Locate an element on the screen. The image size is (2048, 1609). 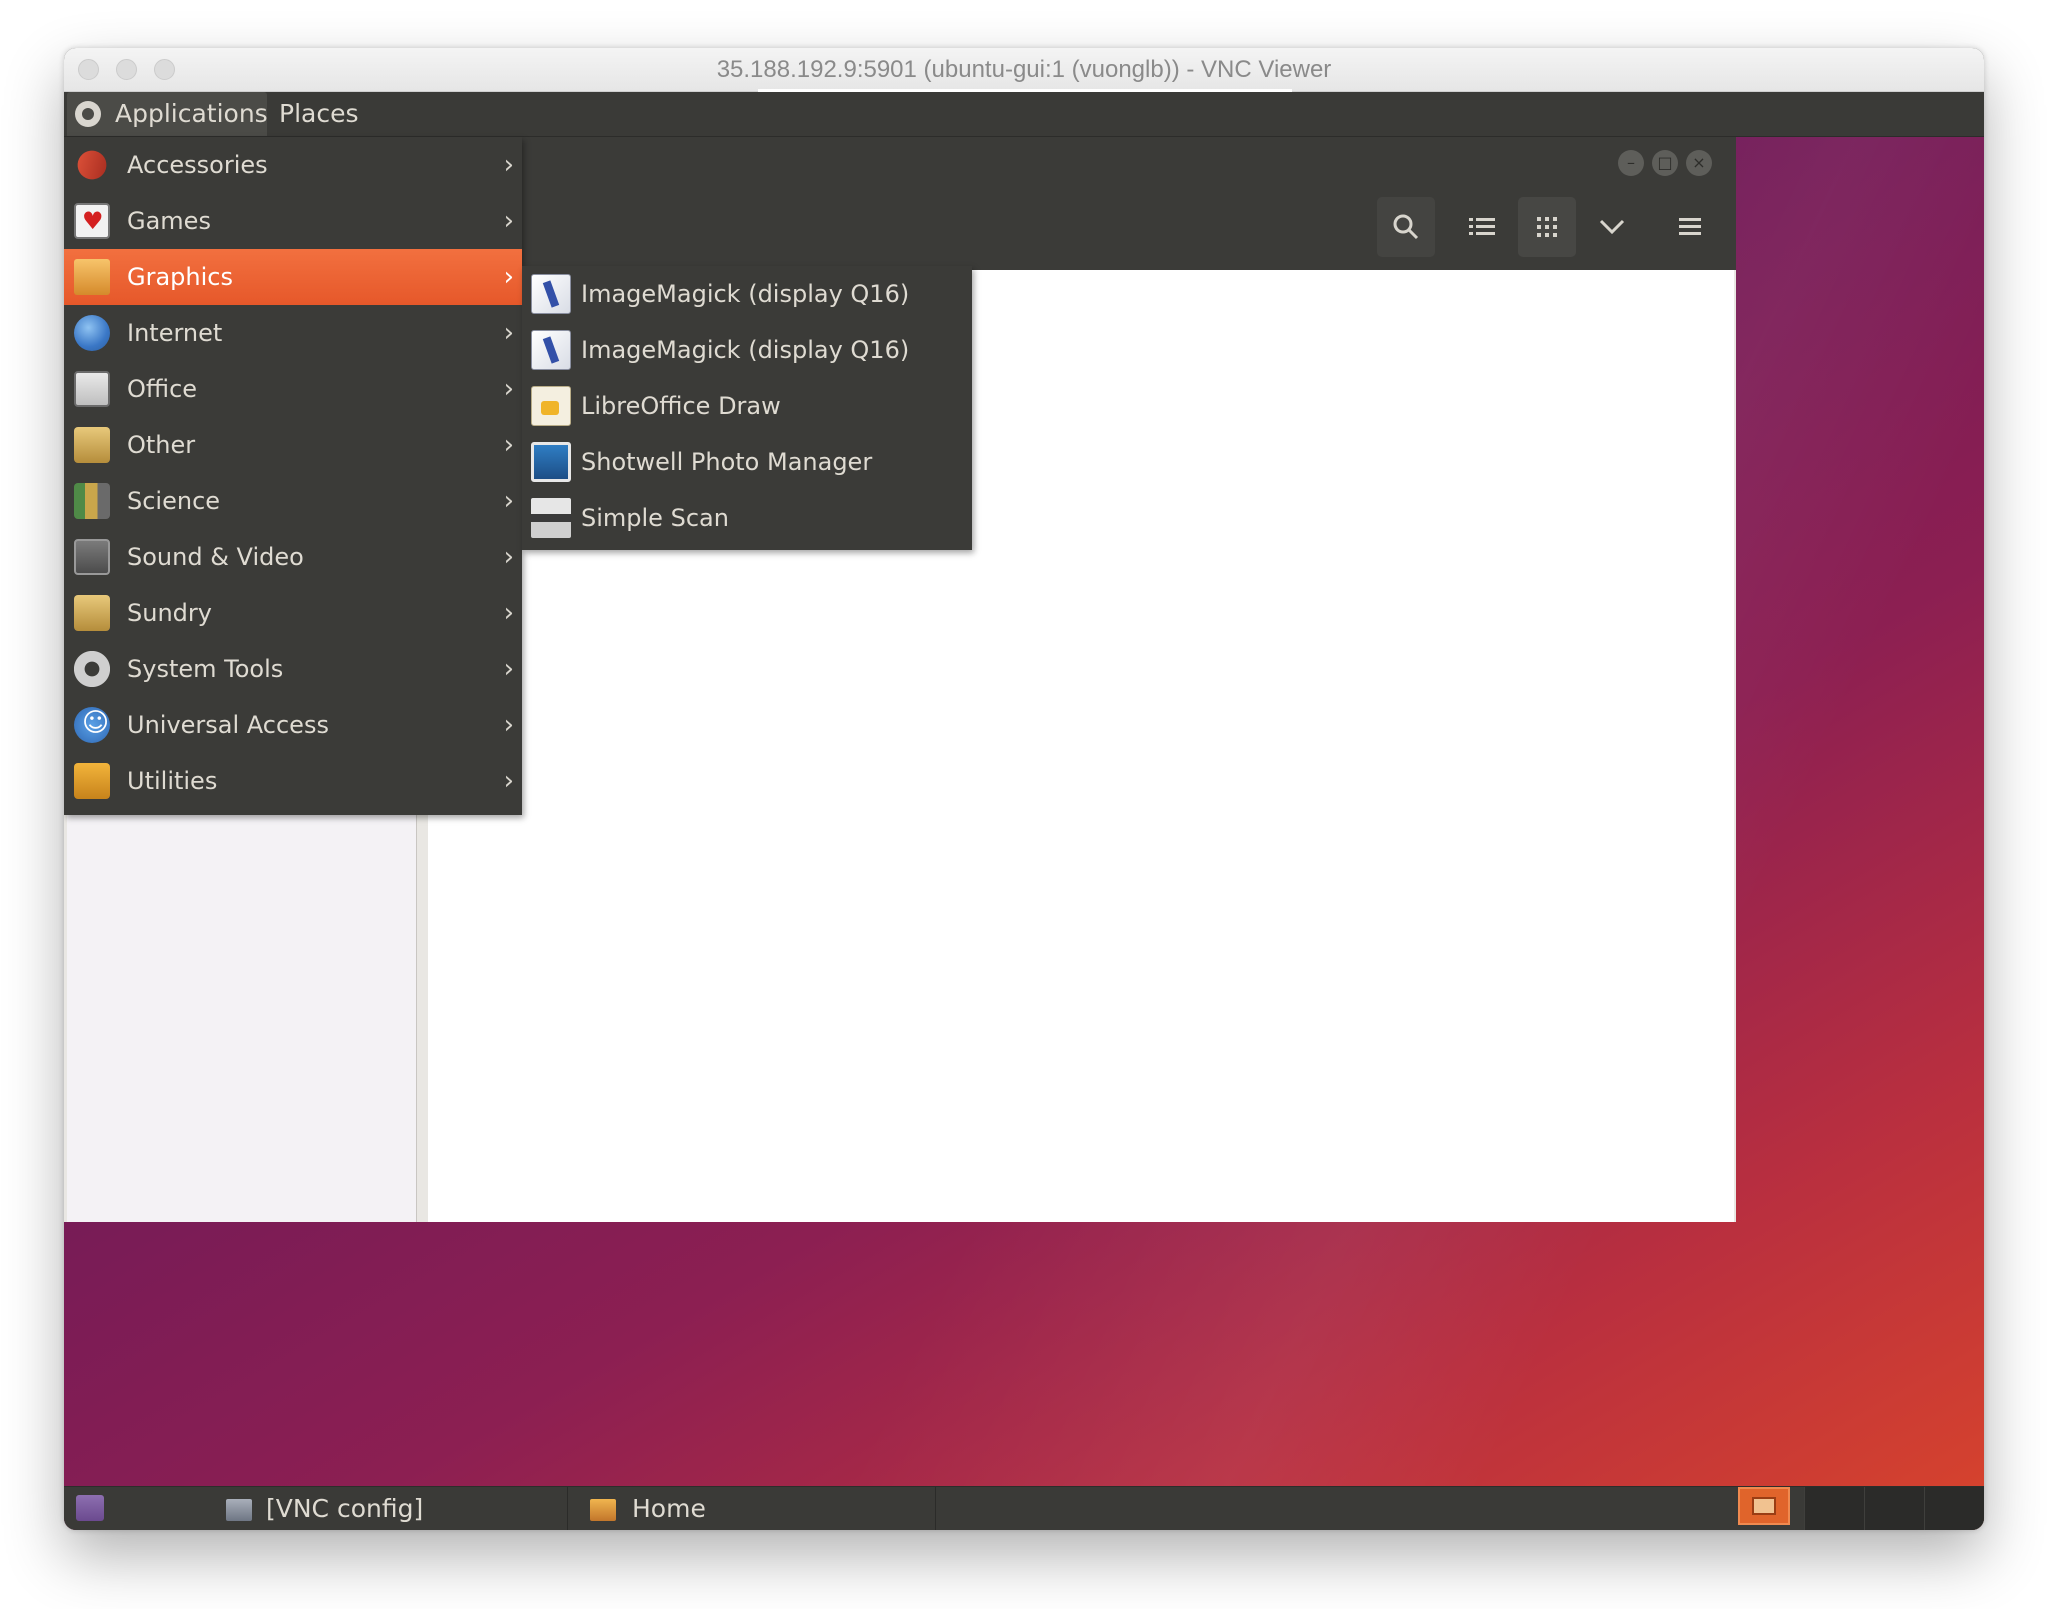
hamburger-menu-icon is located at coordinates (1690, 227).